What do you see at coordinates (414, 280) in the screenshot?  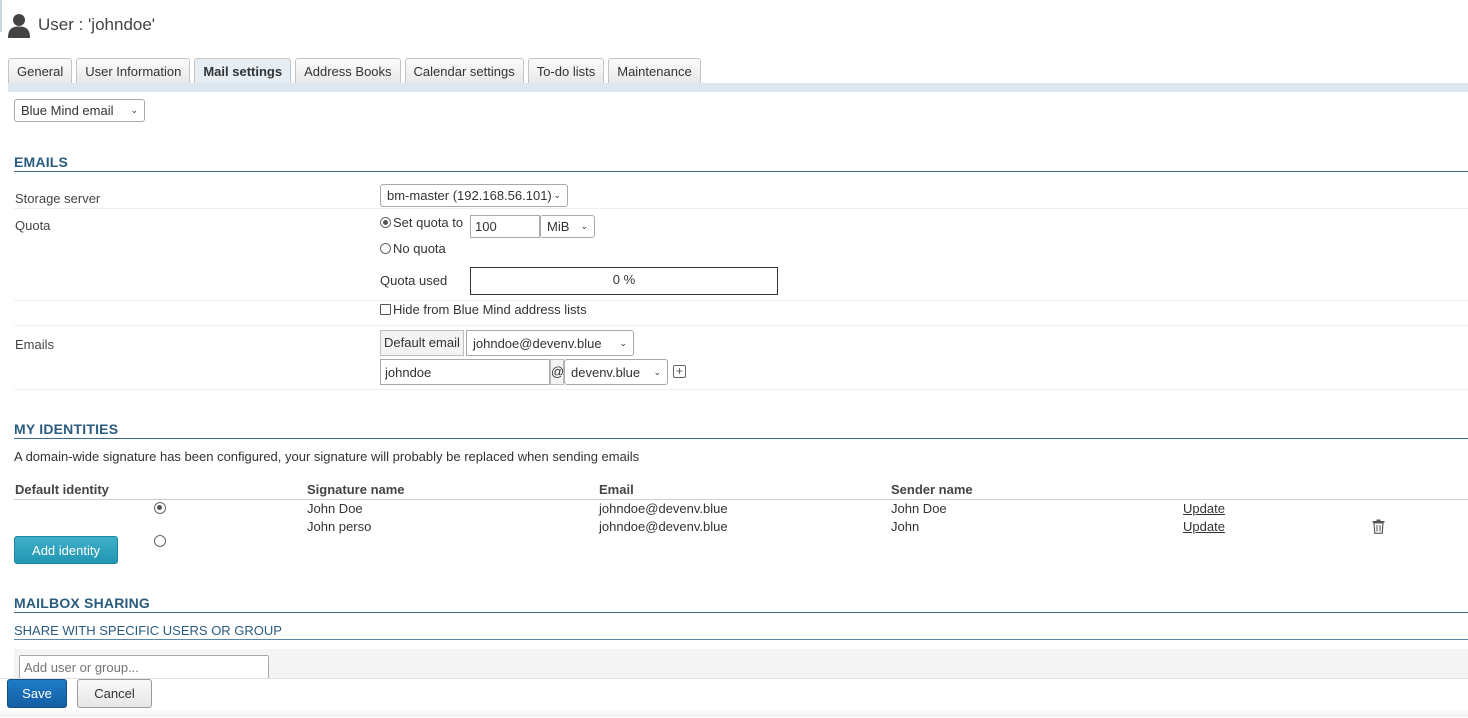 I see `quota-used-label: Quota used` at bounding box center [414, 280].